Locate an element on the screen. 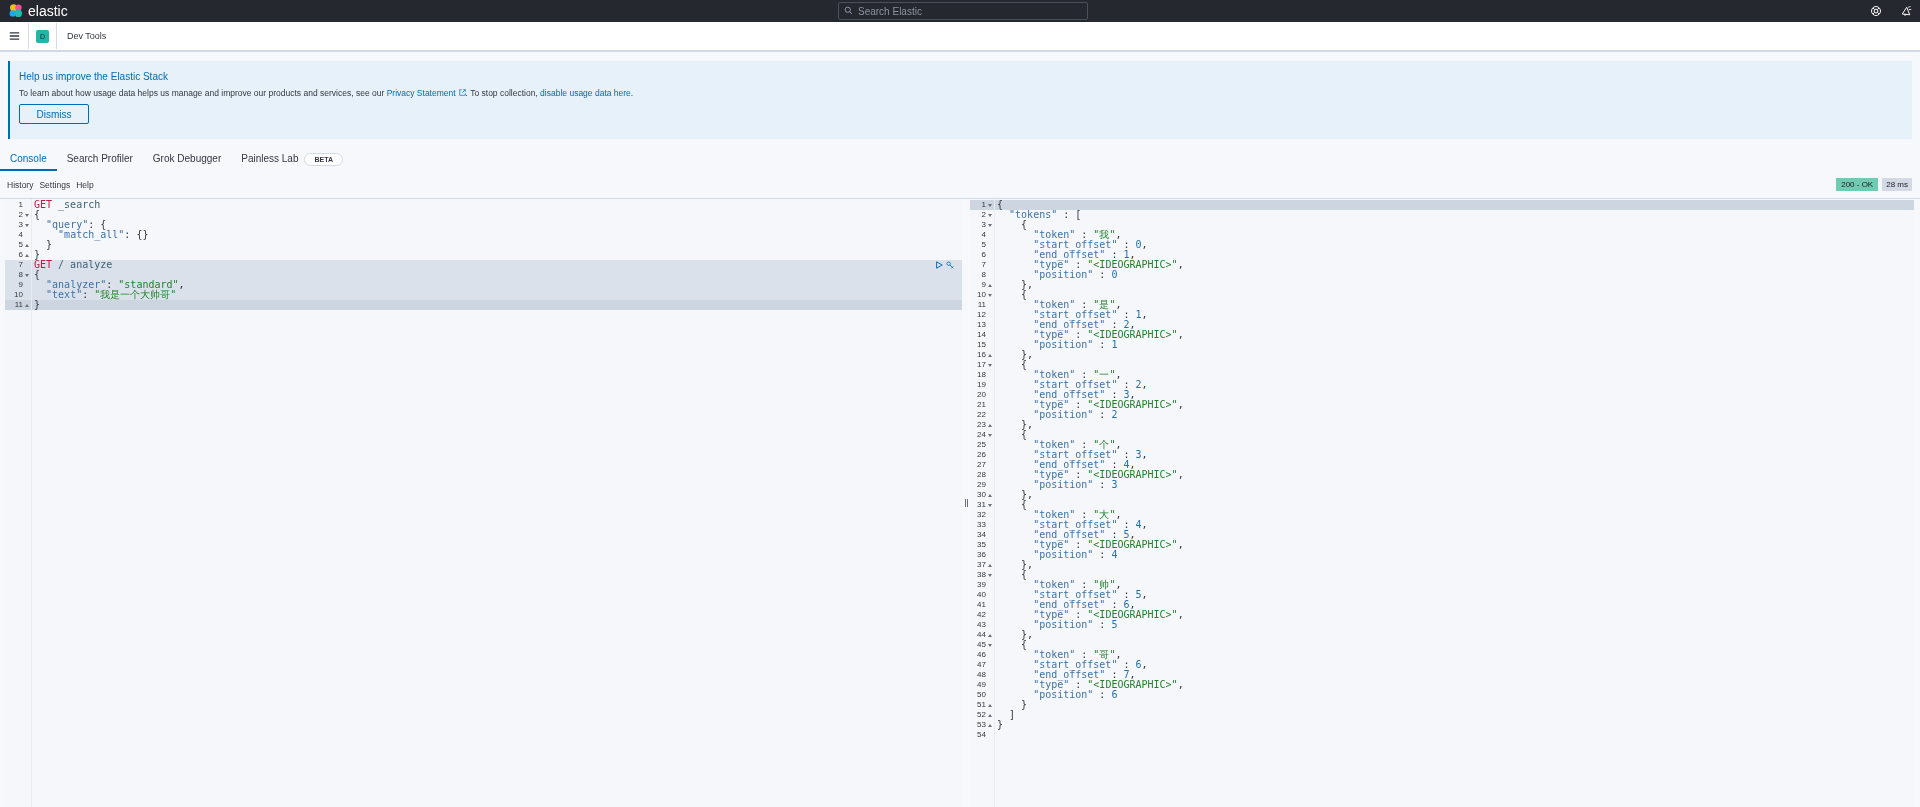 The image size is (1920, 807). link: disable usage data here is located at coordinates (585, 93).